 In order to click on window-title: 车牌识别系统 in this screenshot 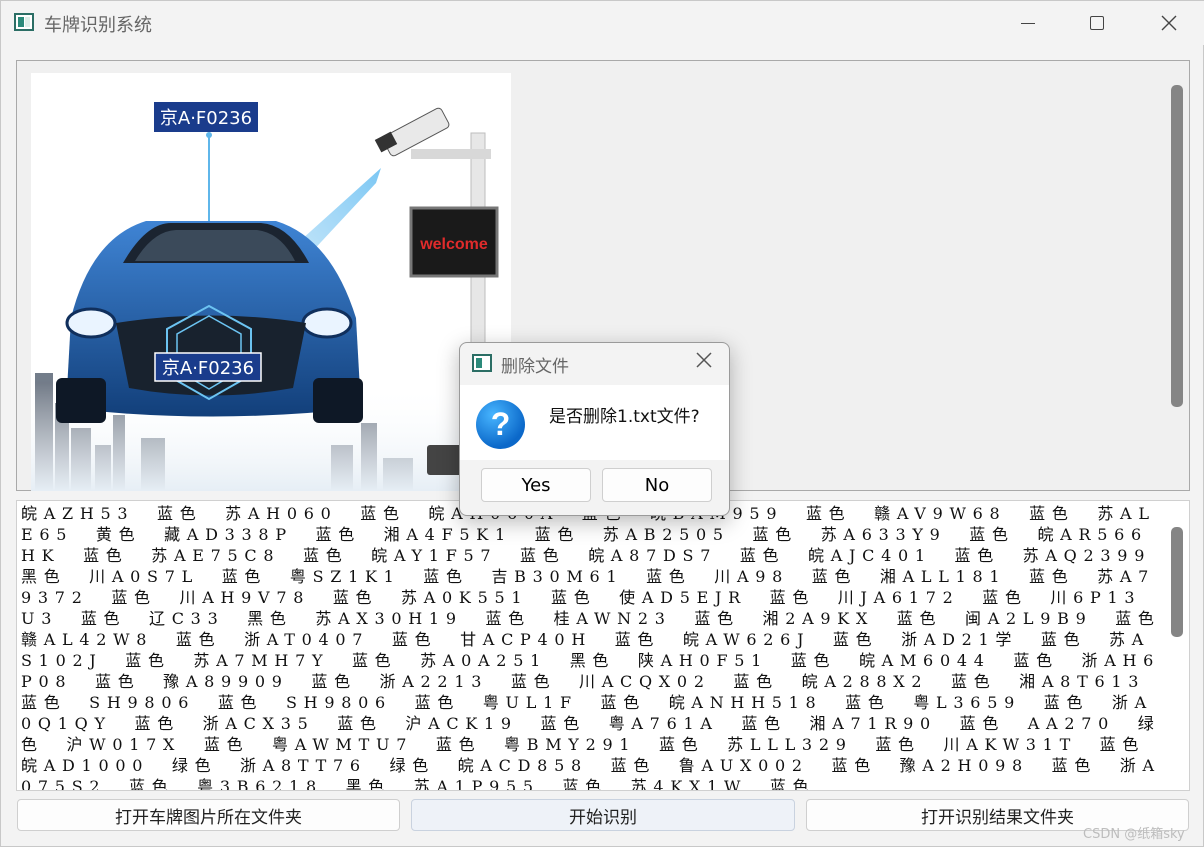, I will do `click(98, 25)`.